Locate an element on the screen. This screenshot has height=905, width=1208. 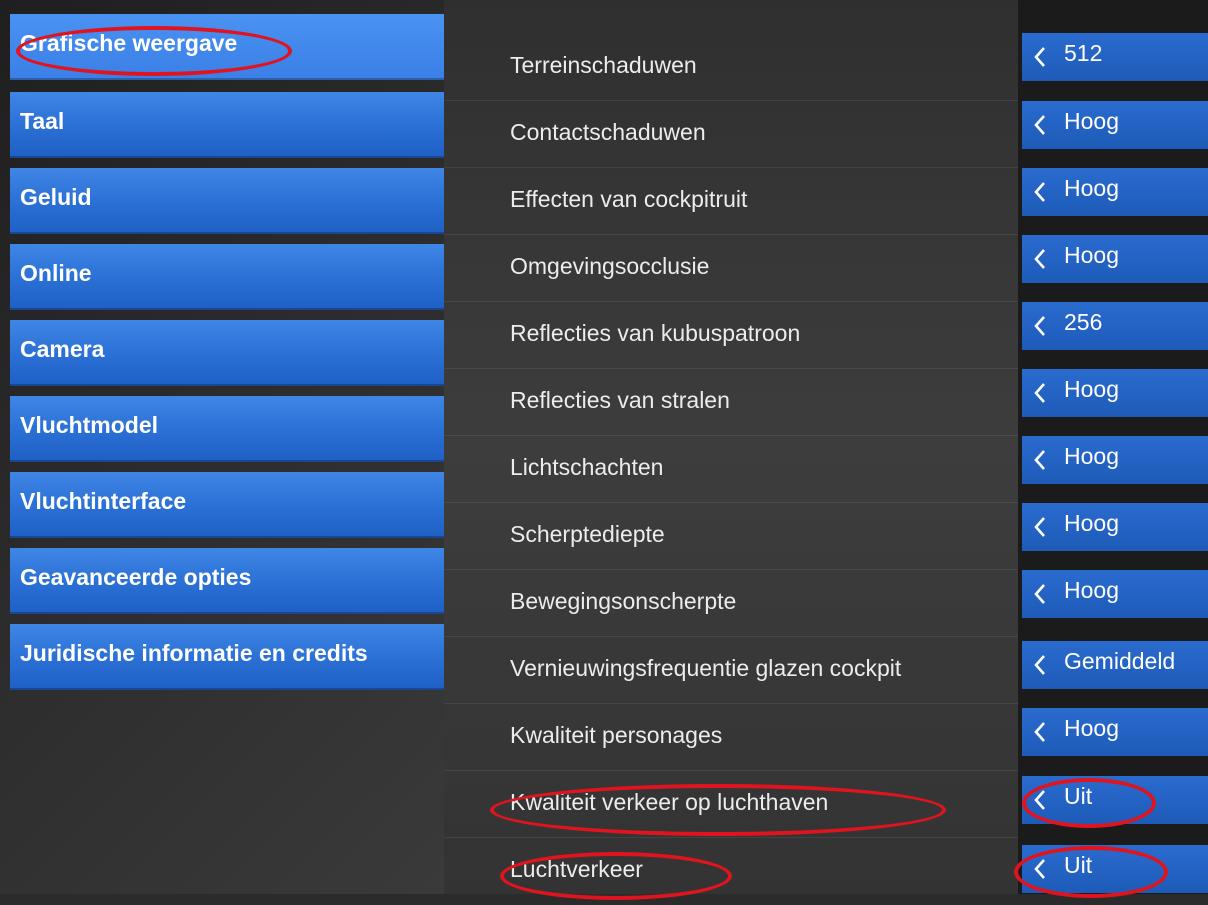
value-selector-scherptediepte: Hoog is located at coordinates (1115, 527).